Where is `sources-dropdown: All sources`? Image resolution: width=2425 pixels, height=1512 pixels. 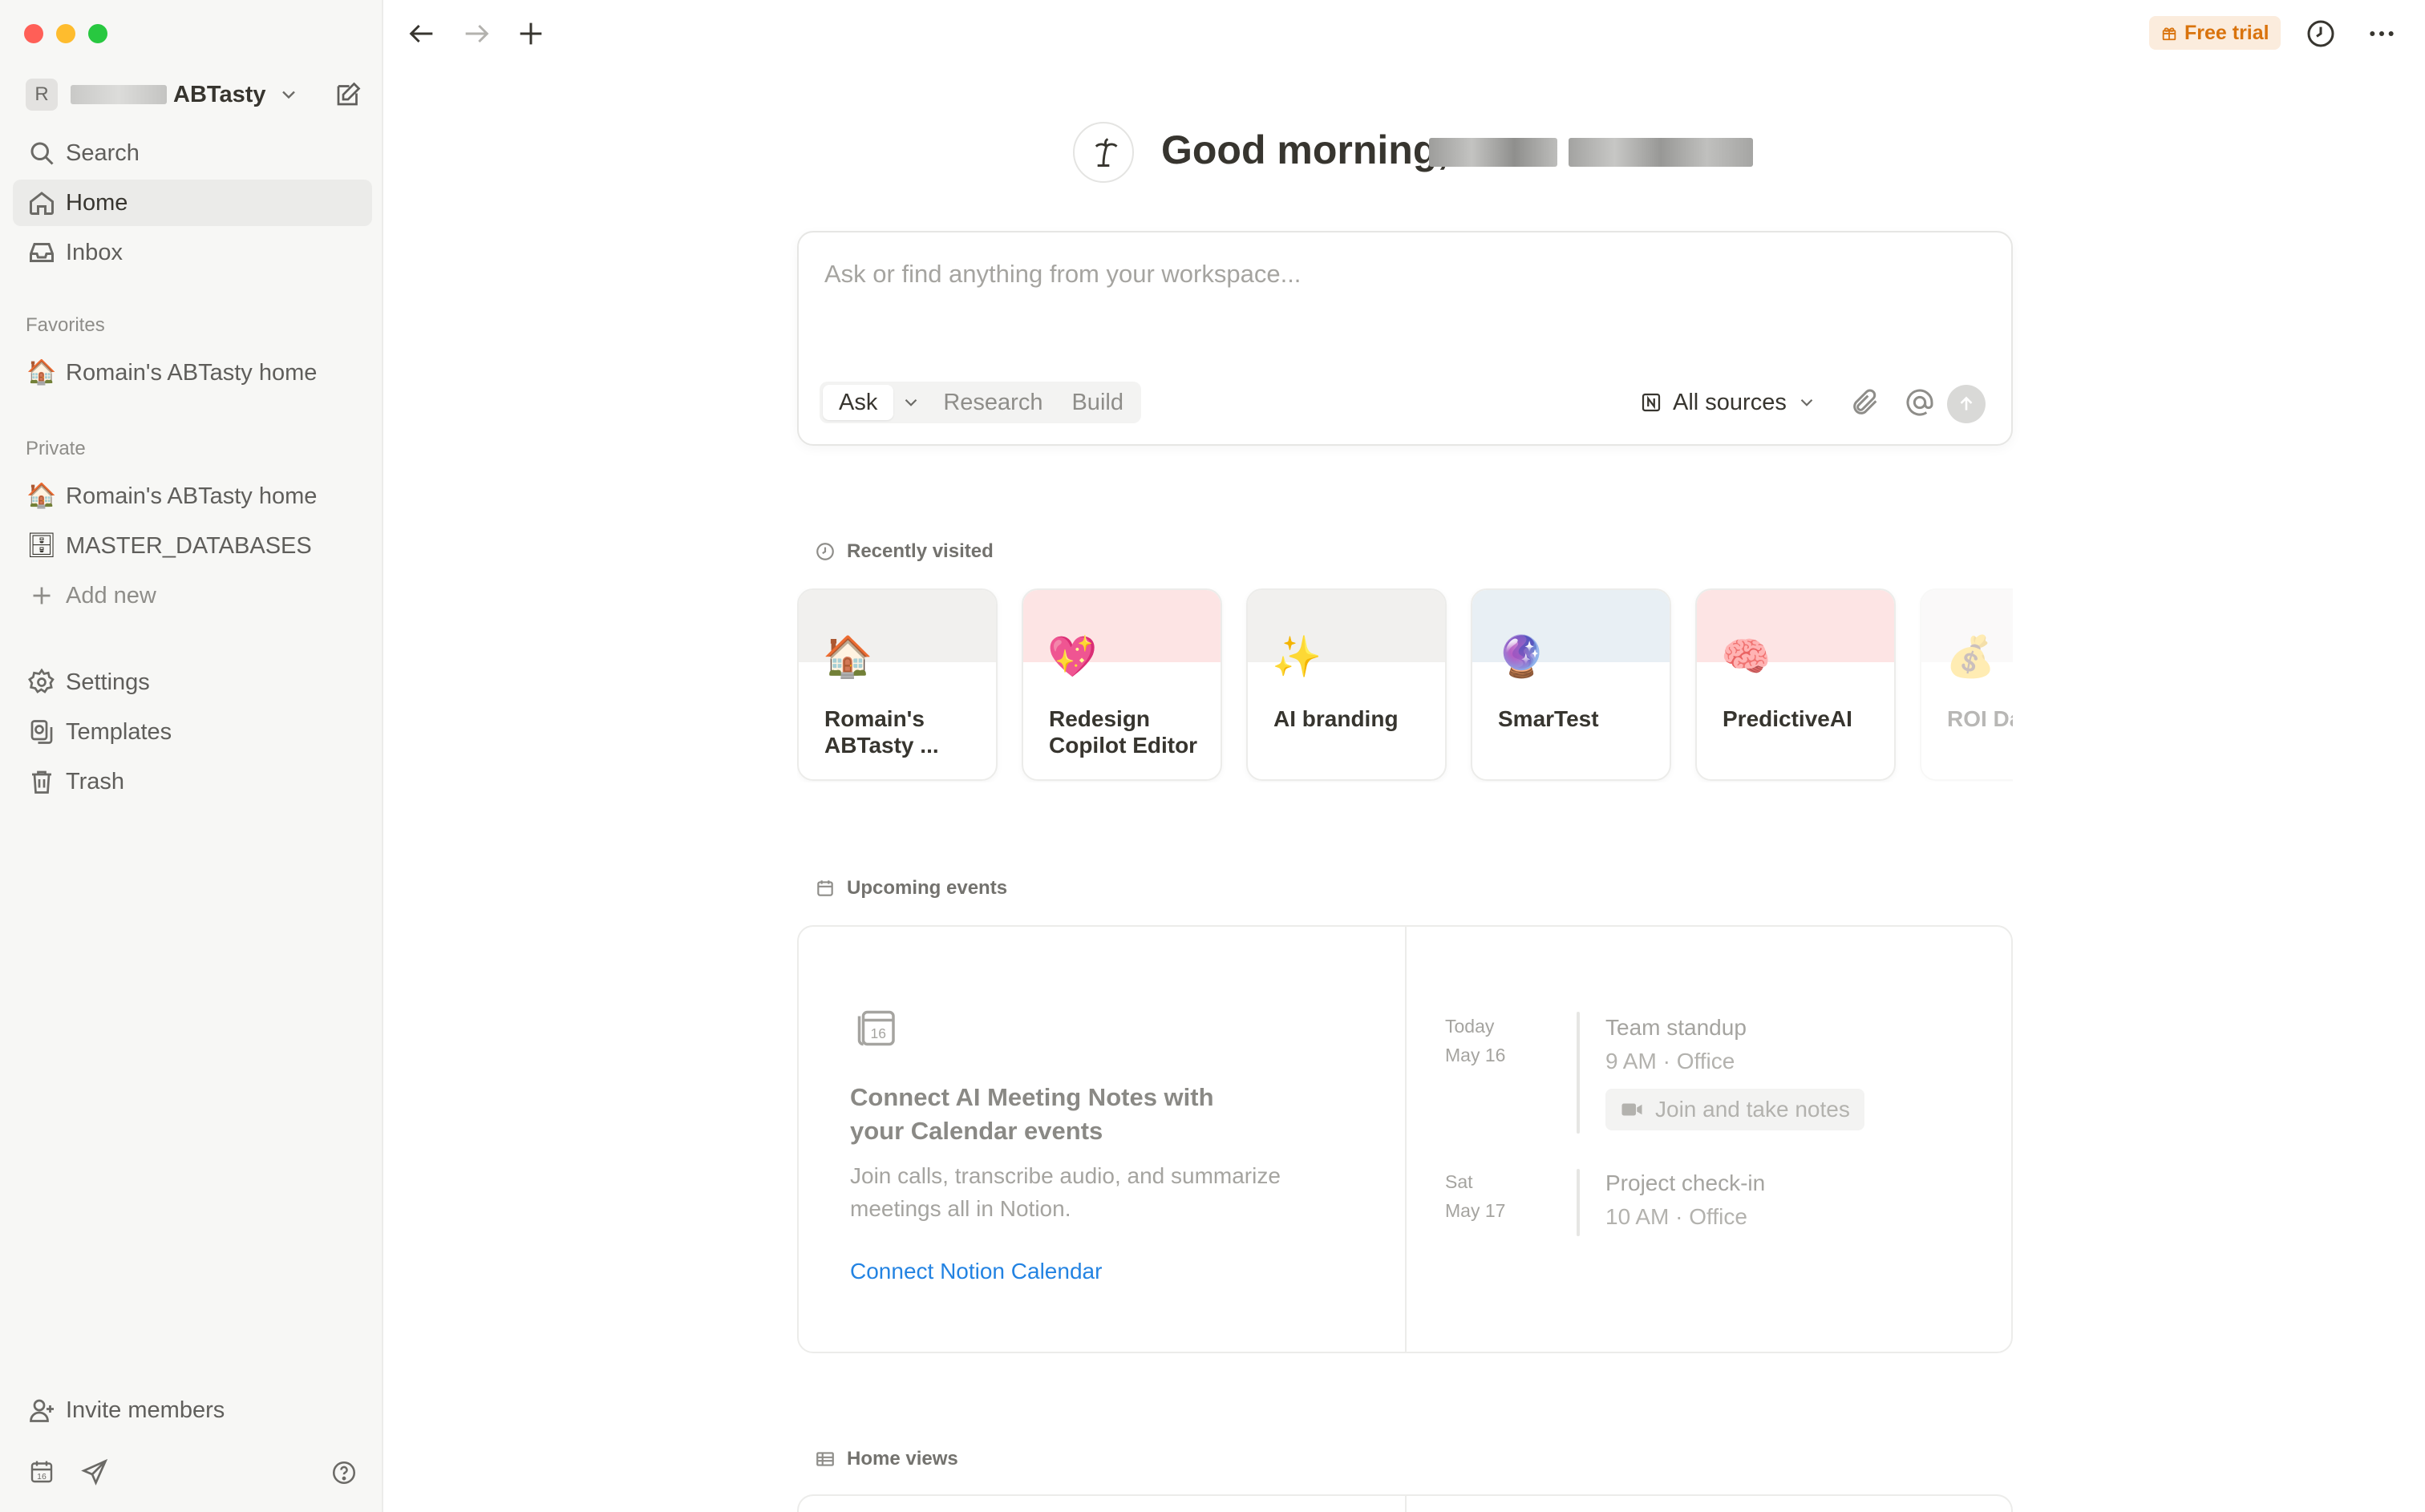
sources-dropdown: All sources is located at coordinates (1728, 402).